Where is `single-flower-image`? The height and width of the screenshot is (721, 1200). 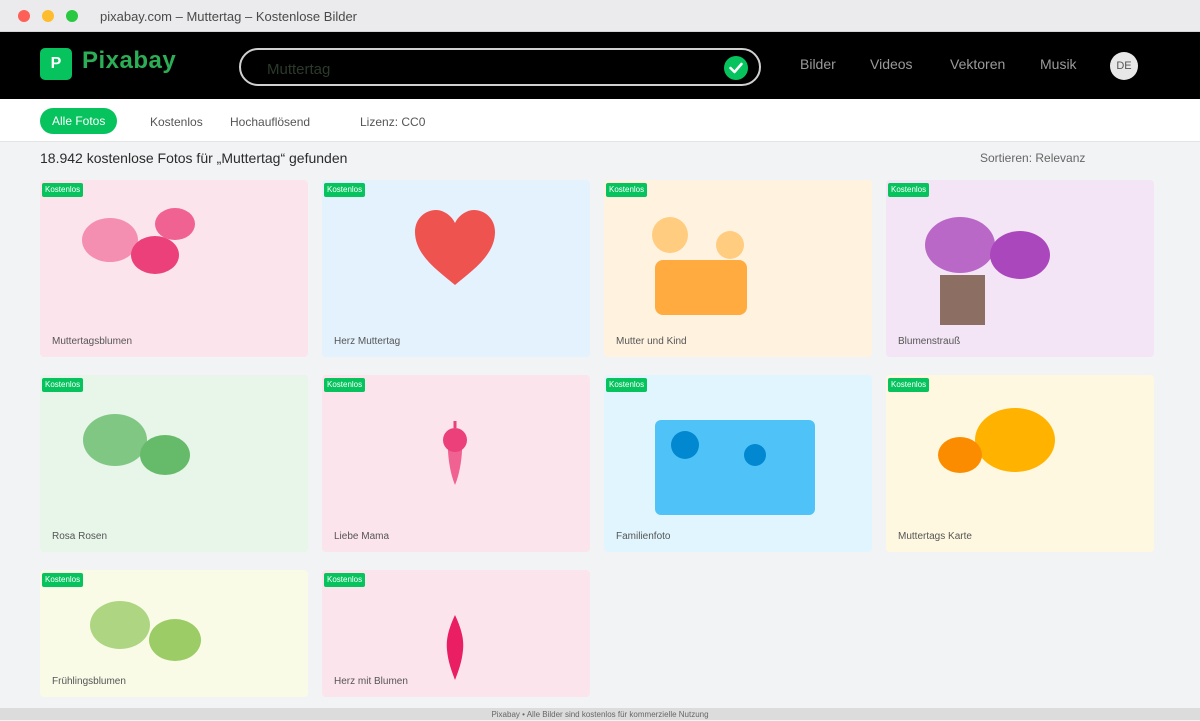 single-flower-image is located at coordinates (455, 453).